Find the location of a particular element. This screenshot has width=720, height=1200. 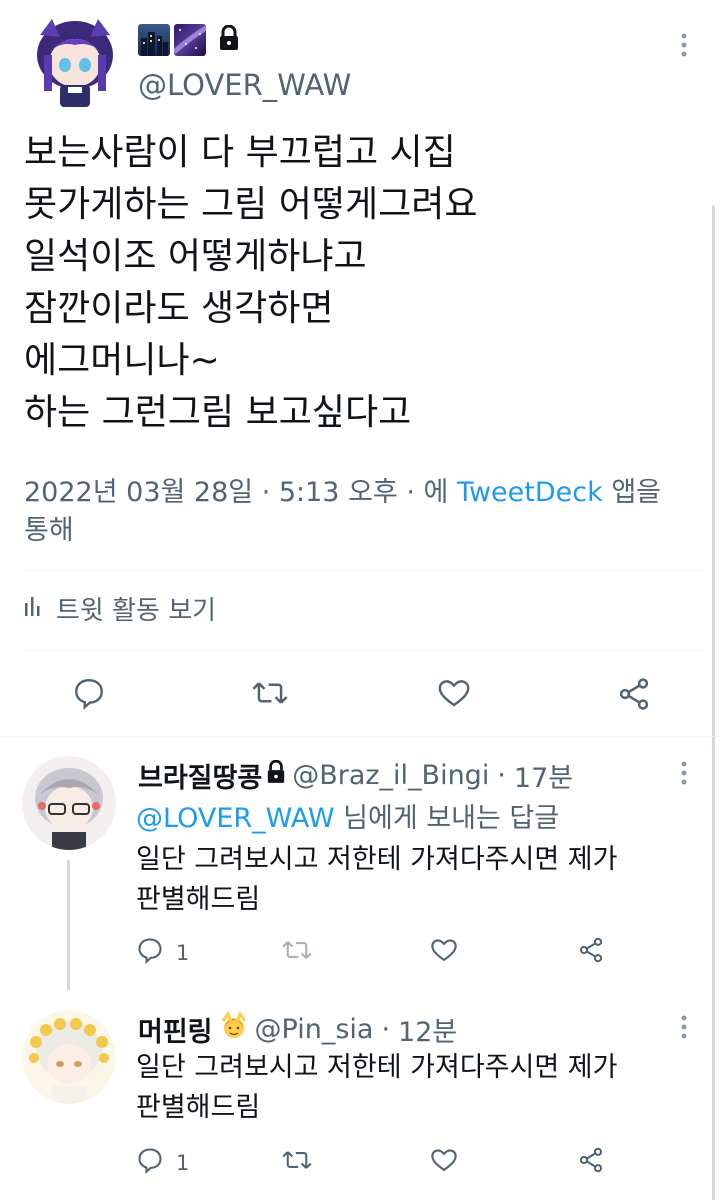

tweet-text-line: 못가게하는 그림 어떻게그려요 is located at coordinates (251, 204).